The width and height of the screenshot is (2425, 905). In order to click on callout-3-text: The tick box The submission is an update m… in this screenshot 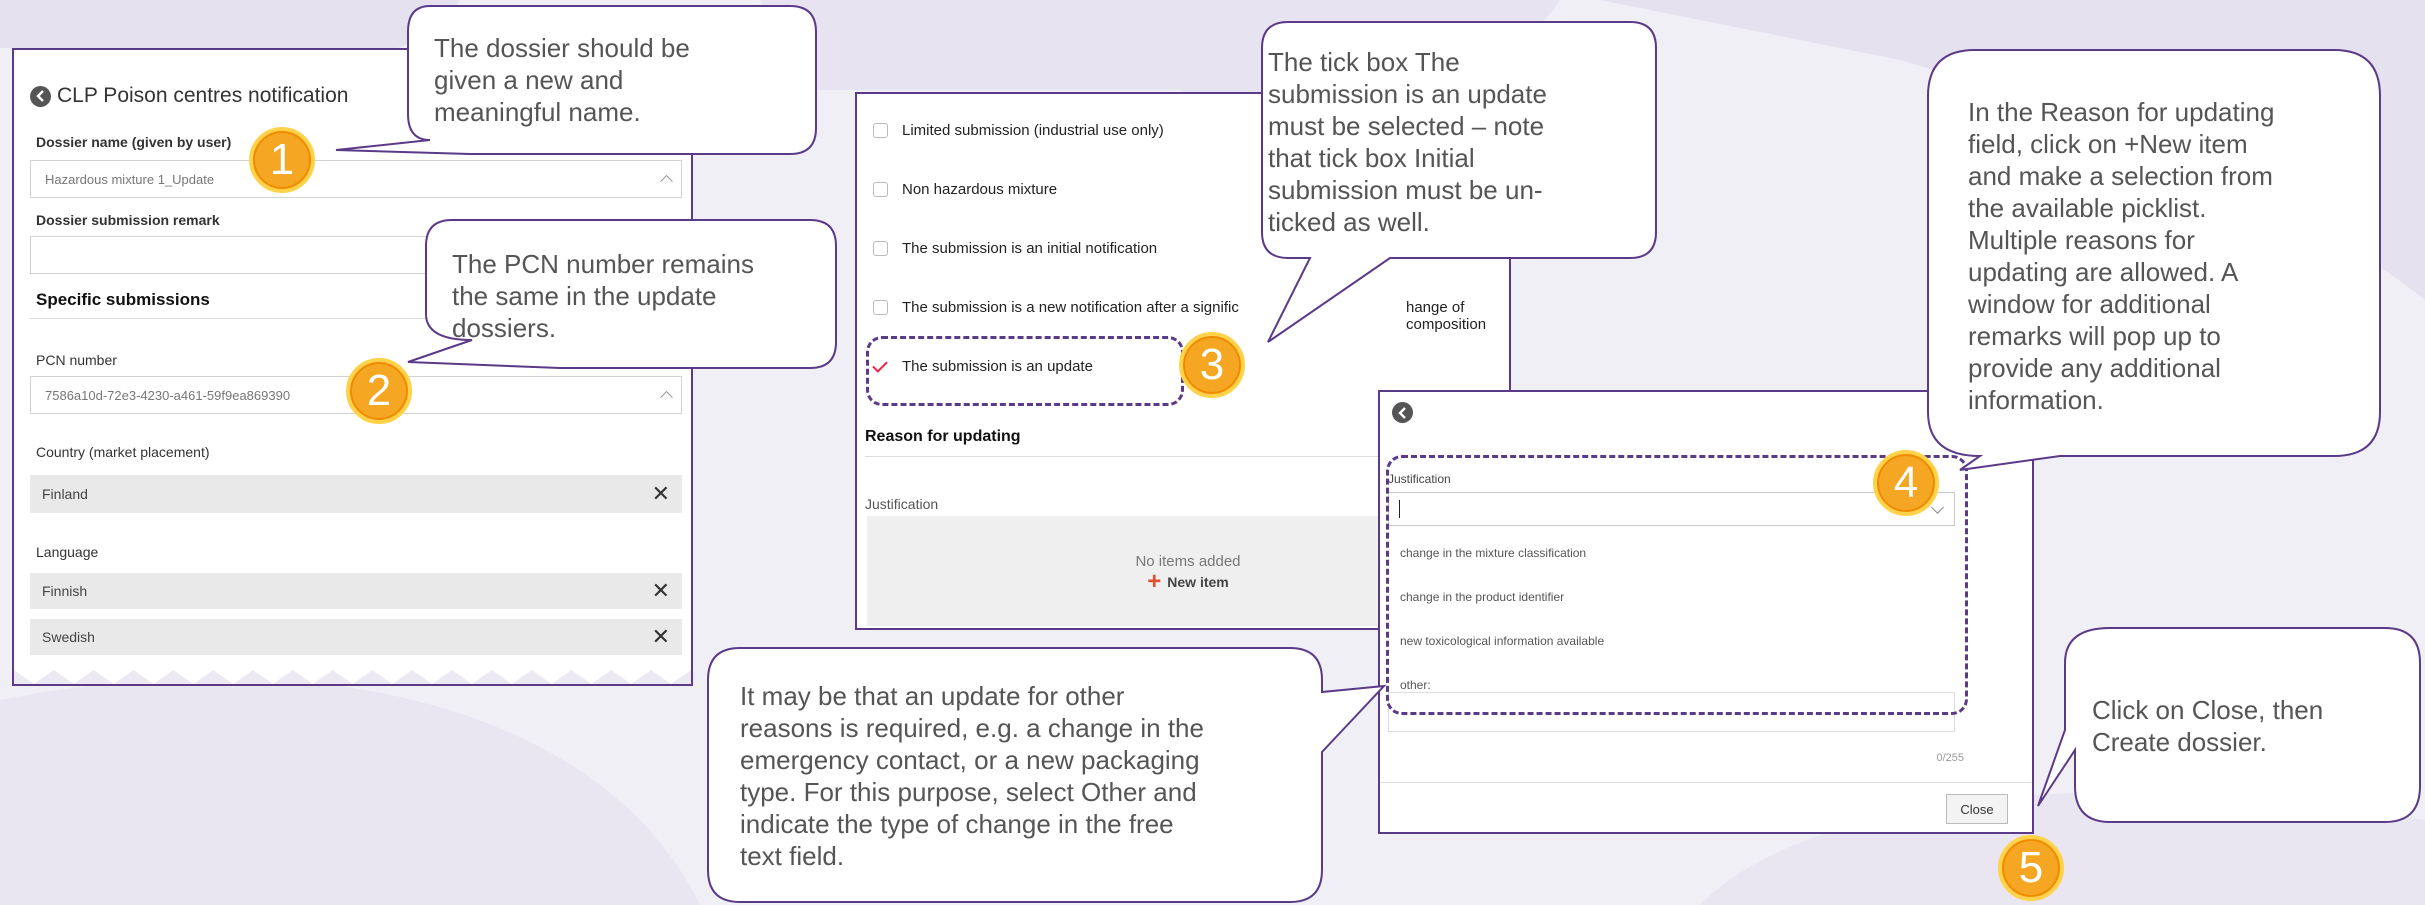, I will do `click(1407, 142)`.